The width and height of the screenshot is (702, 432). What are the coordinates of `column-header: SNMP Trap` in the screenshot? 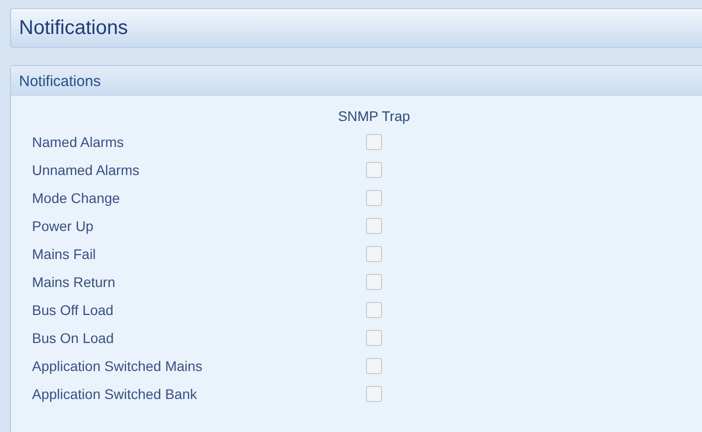 It's located at (374, 117).